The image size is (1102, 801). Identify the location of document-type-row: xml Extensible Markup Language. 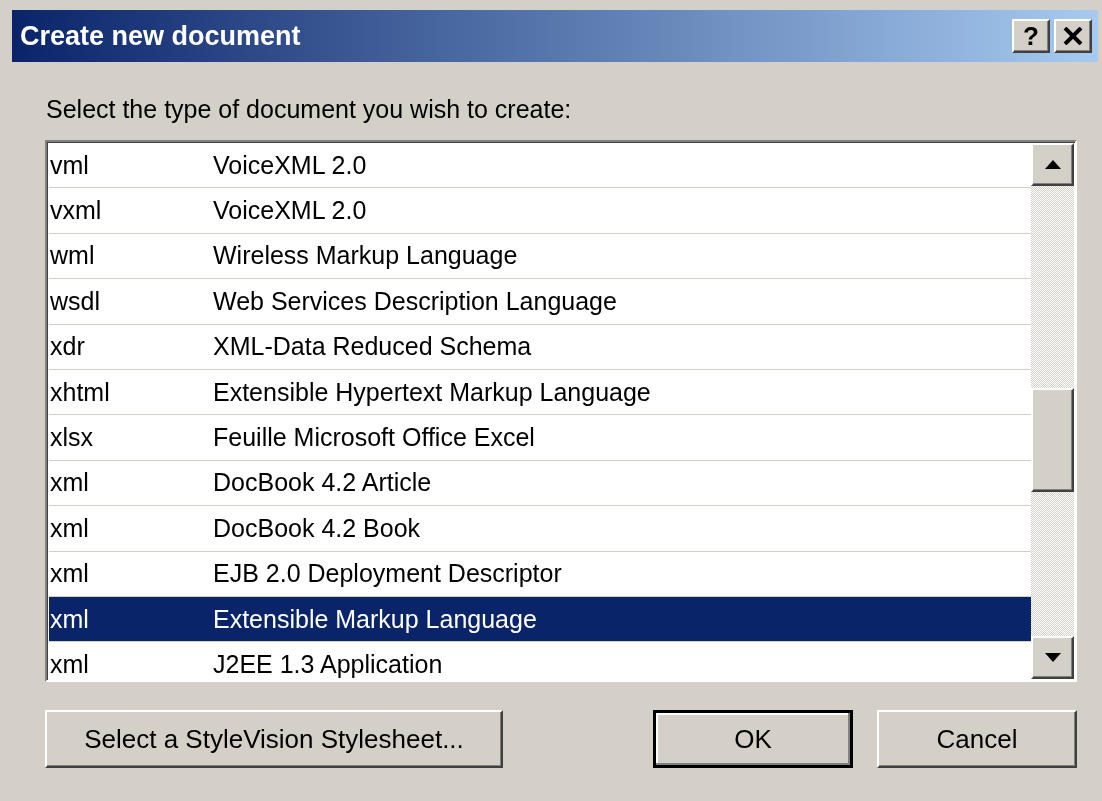
(540, 619).